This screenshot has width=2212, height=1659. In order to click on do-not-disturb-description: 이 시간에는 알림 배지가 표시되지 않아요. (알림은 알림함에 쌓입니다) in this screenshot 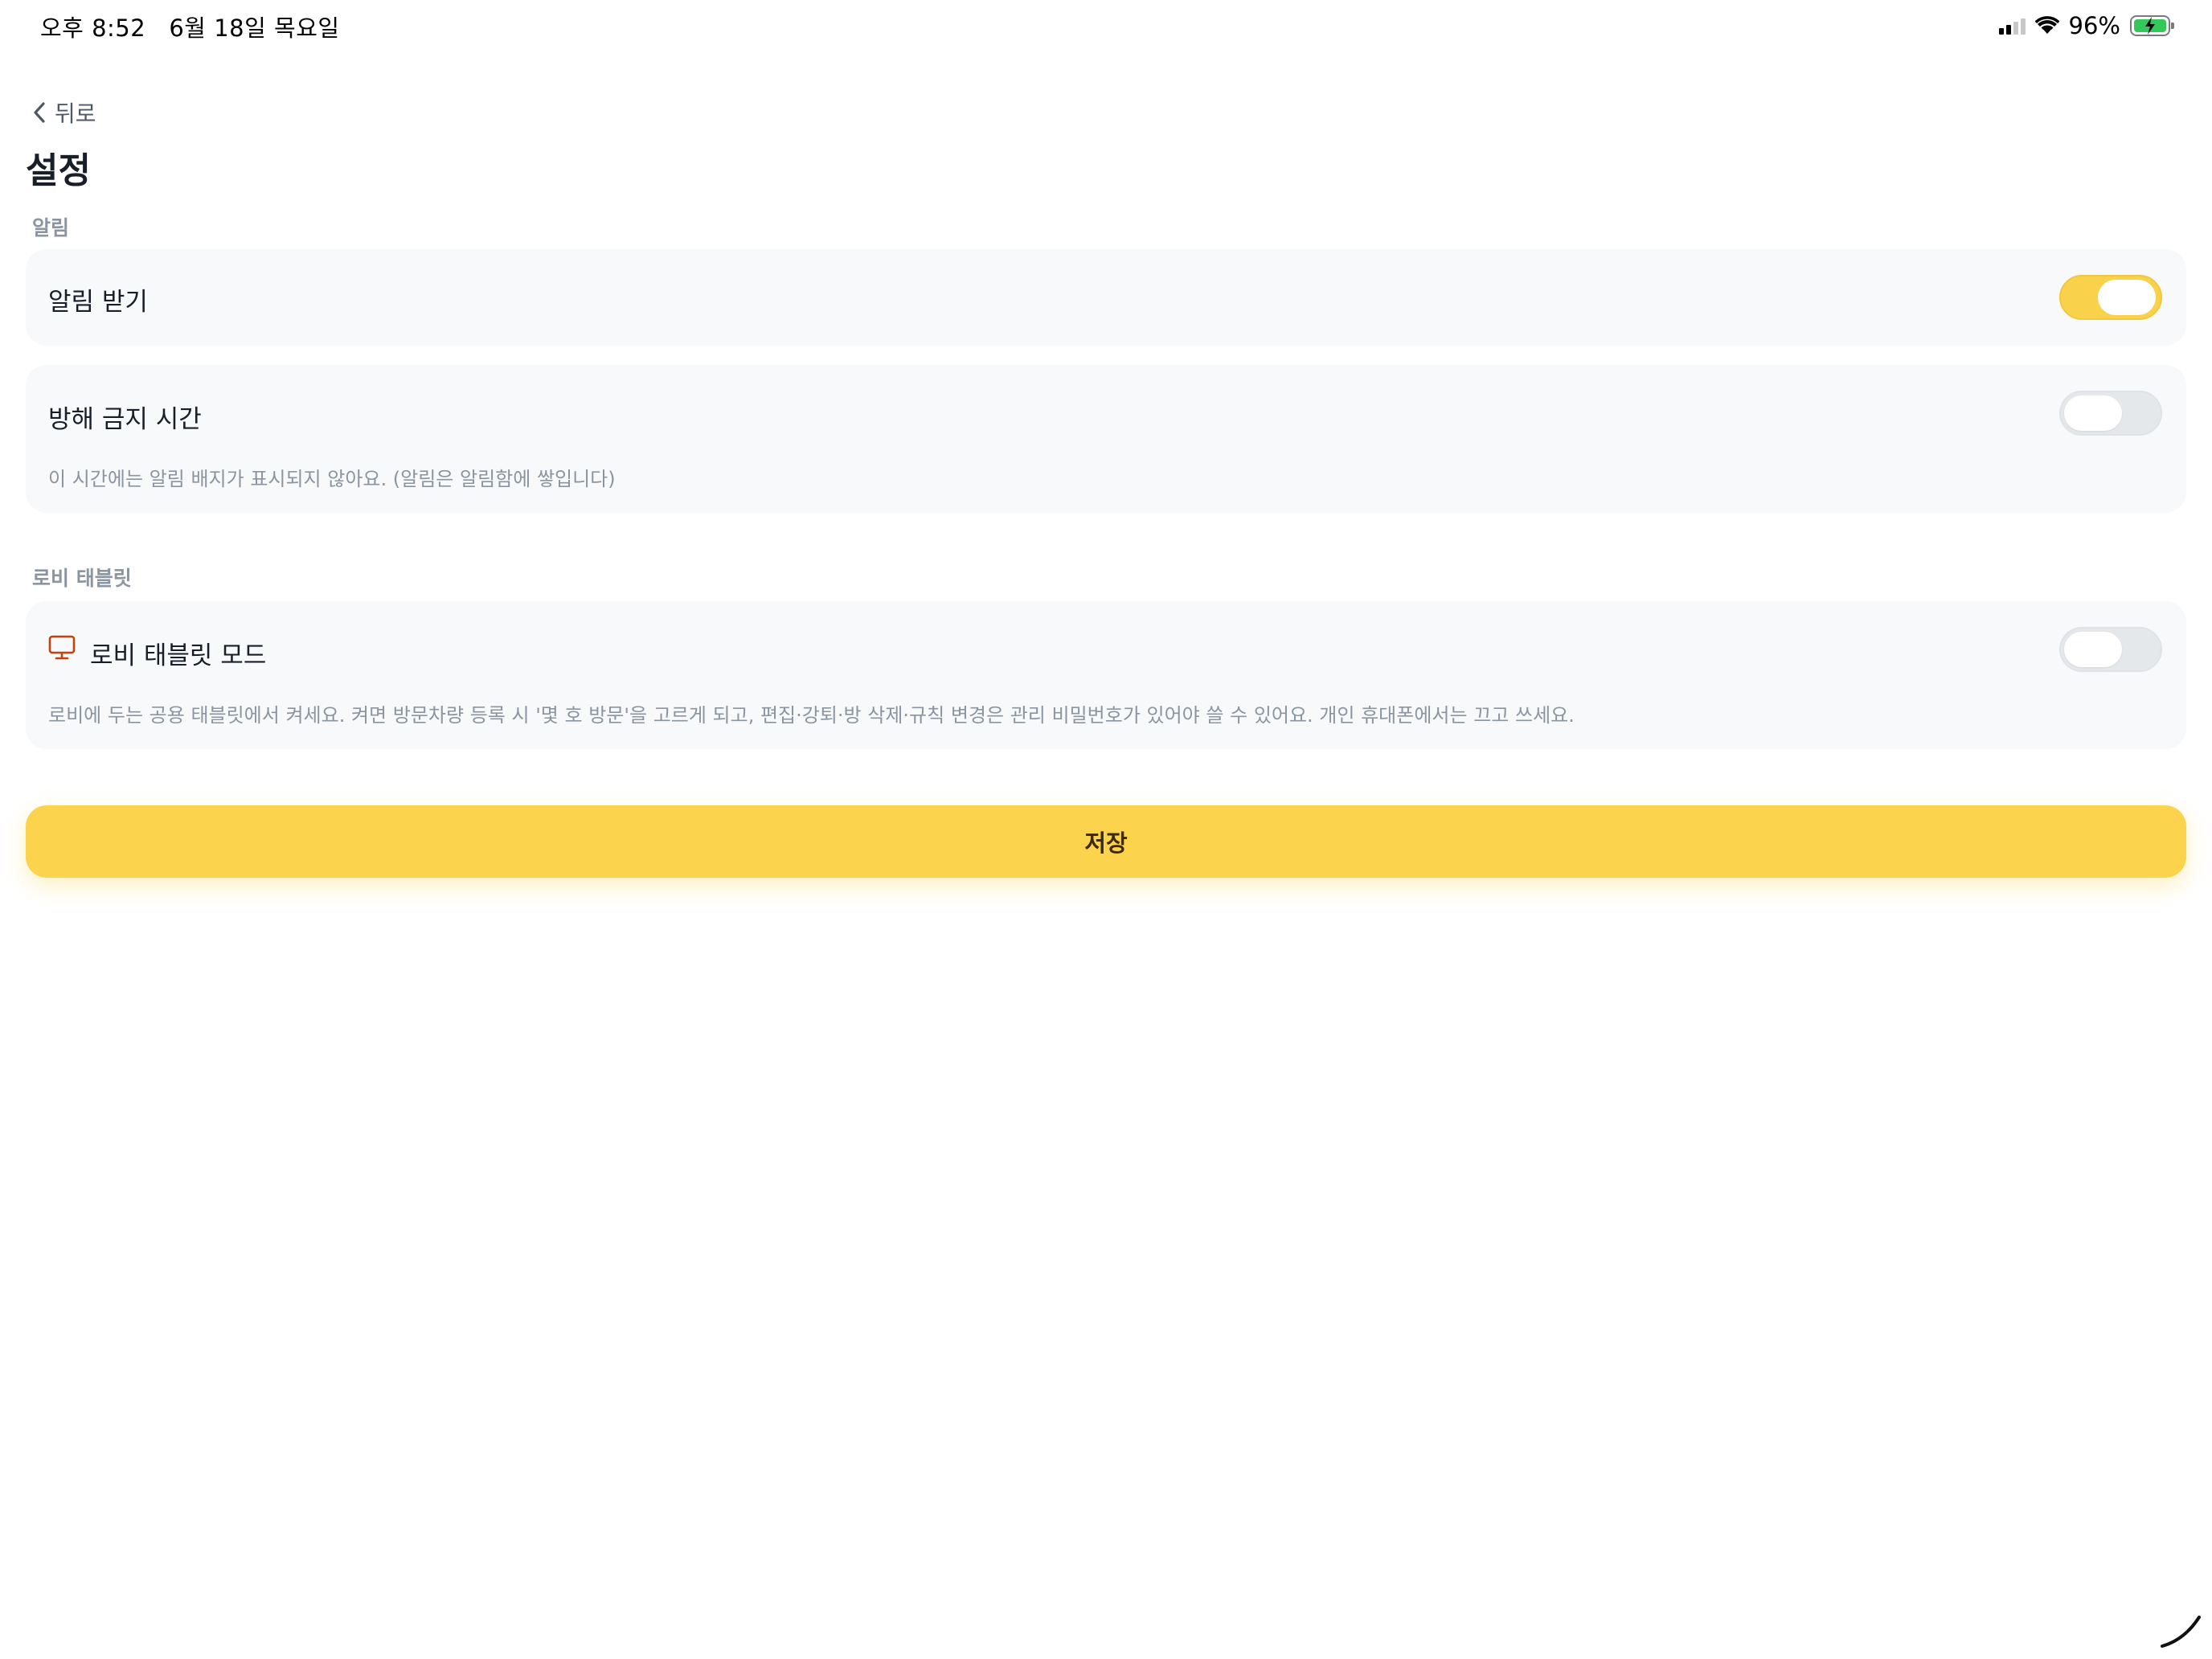, I will do `click(332, 479)`.